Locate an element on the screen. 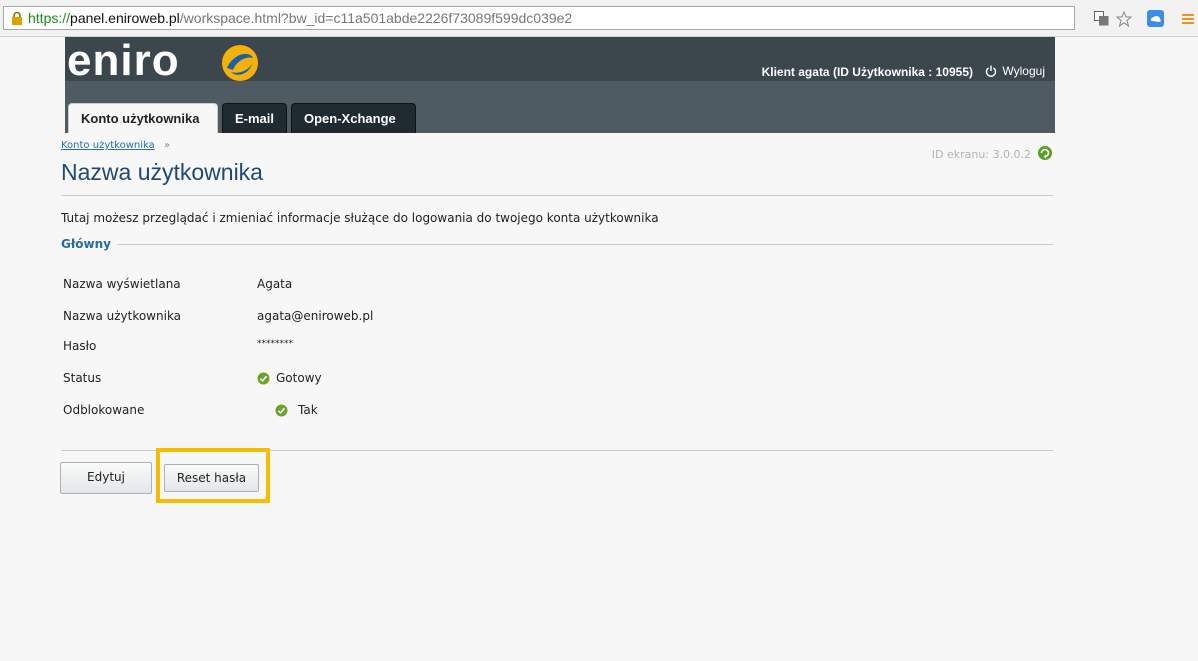 The image size is (1198, 661). logout-label: Wyloguj is located at coordinates (1023, 71).